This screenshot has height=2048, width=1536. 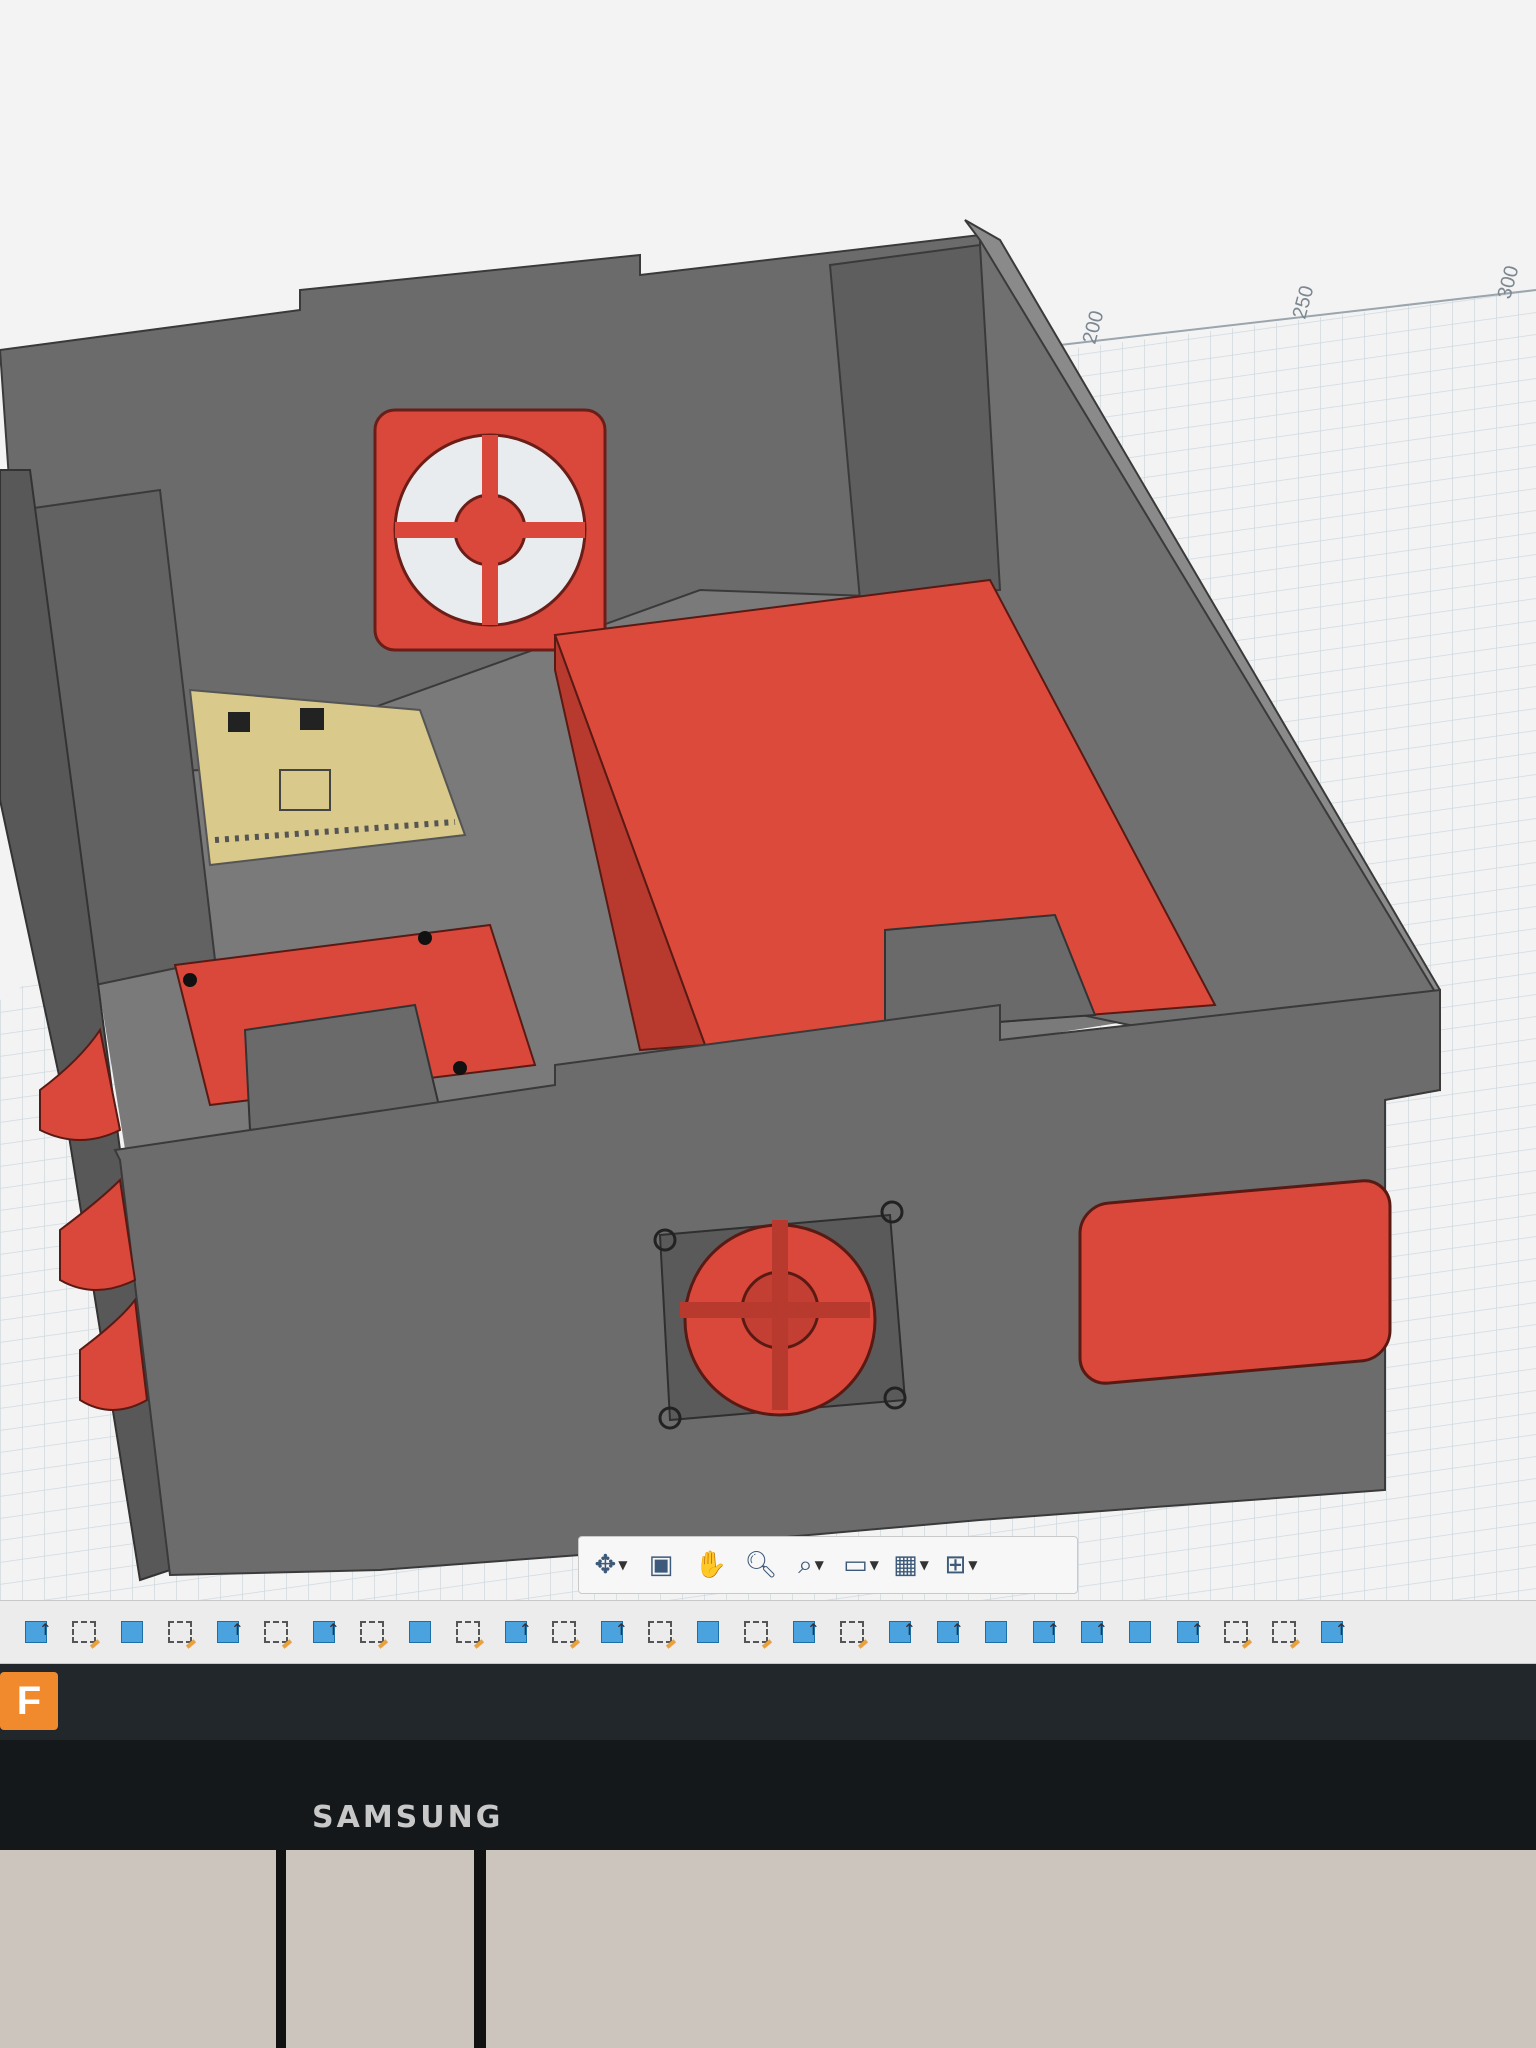 I want to click on navigation-bar: ✥ ▼ ▣ ✋ 🔍︎ ⌕ ▼ ▭ ▼ ▦ ▼ ⊞ ▼, so click(x=828, y=1565).